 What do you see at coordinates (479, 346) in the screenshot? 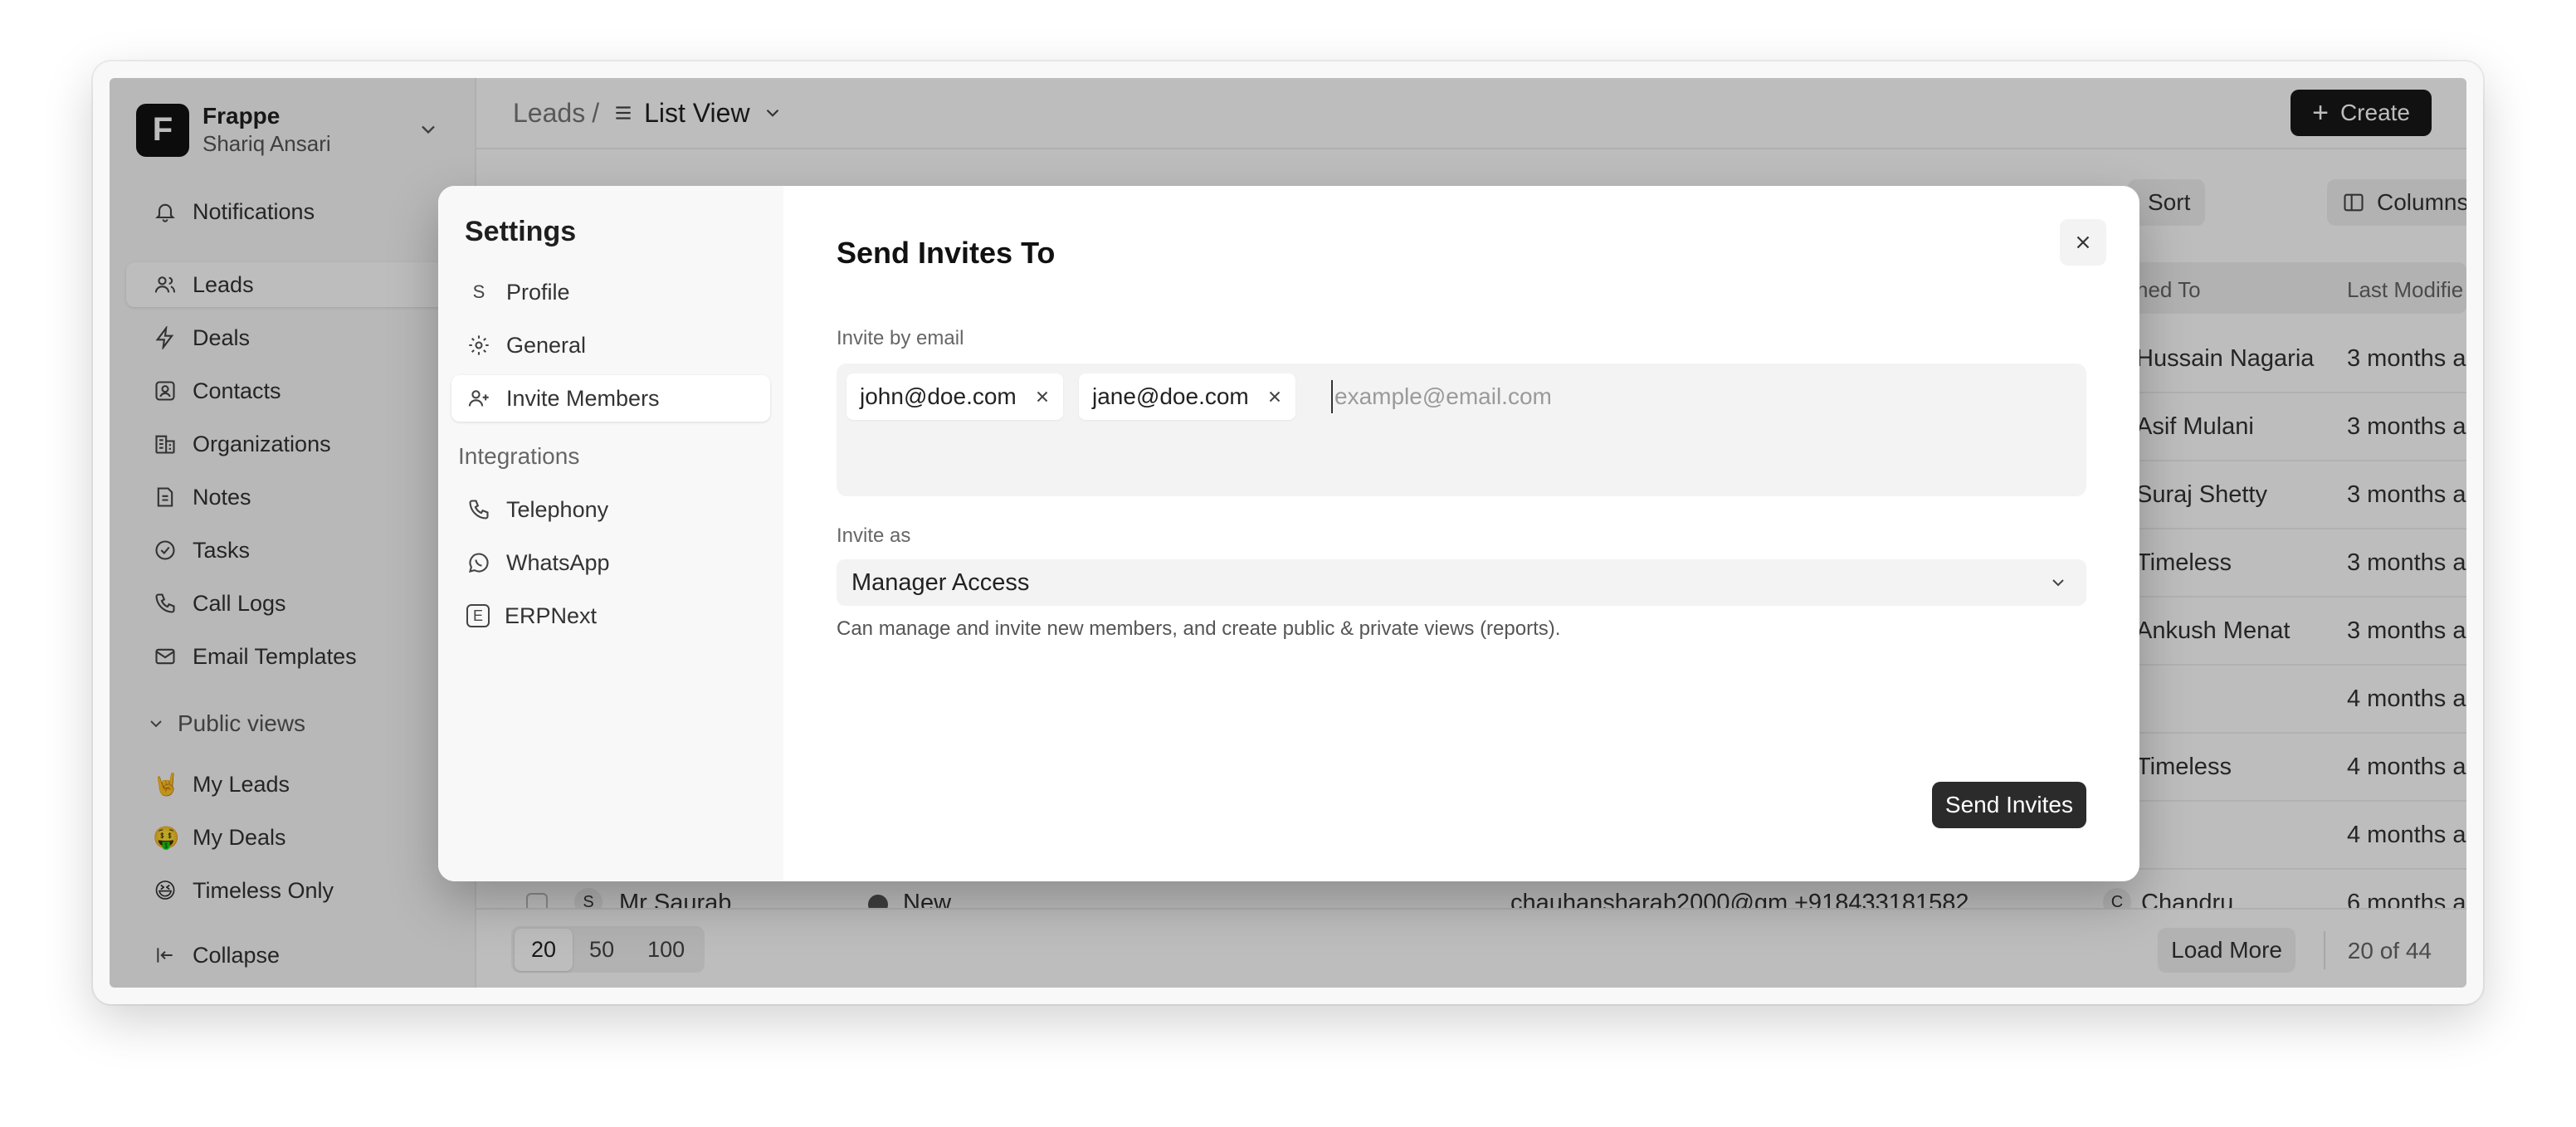
I see `gear-icon` at bounding box center [479, 346].